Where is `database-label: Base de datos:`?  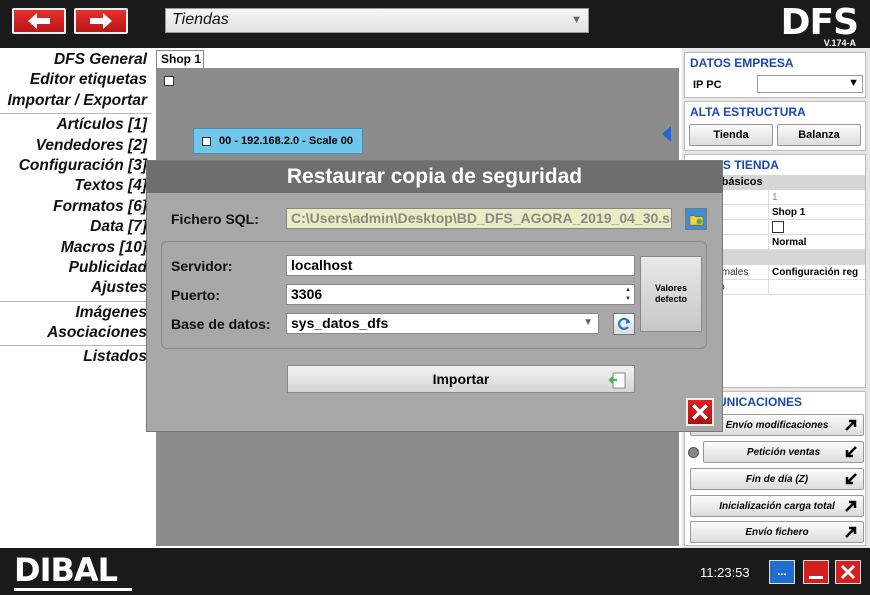
database-label: Base de datos: is located at coordinates (221, 324).